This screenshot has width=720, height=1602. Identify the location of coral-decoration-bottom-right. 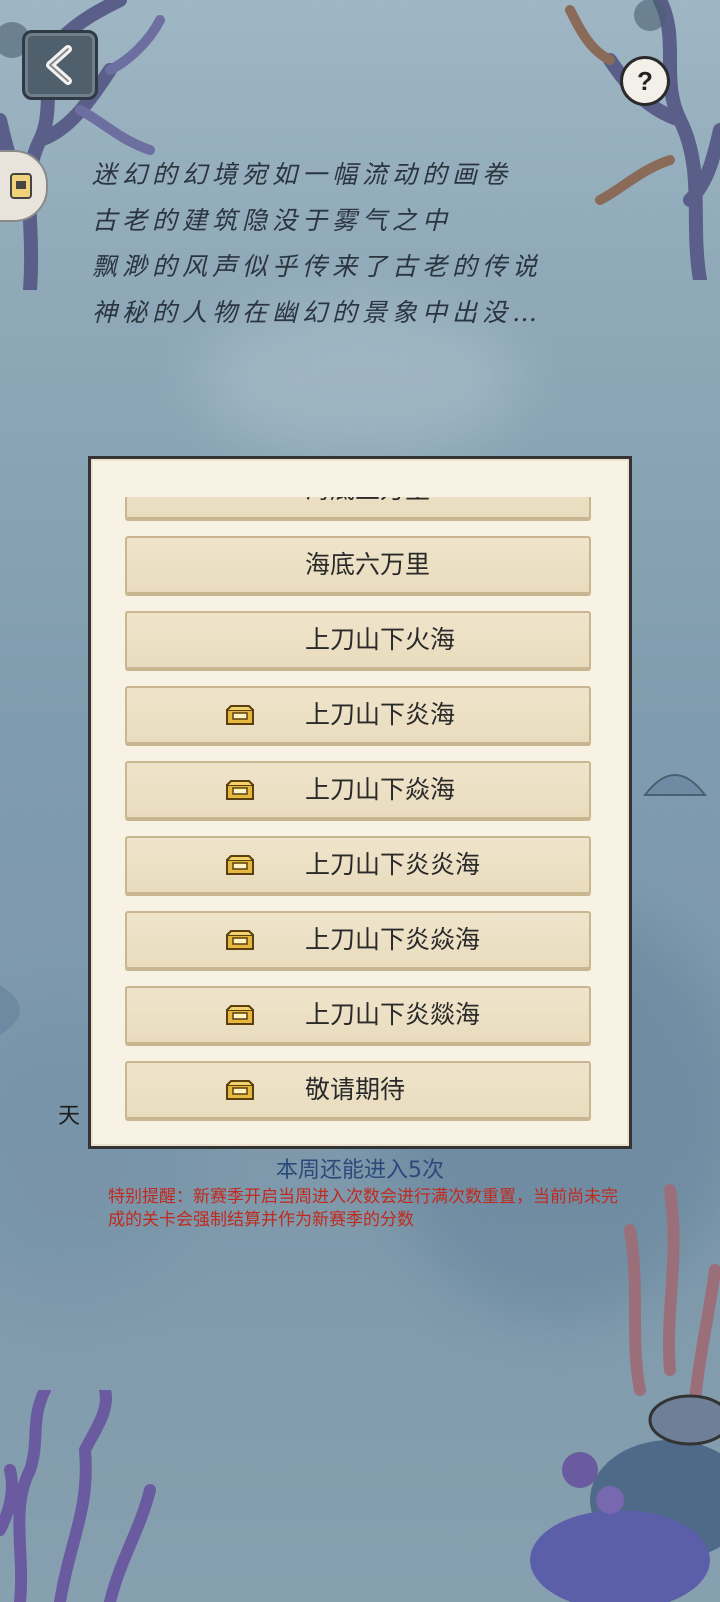
(625, 1393).